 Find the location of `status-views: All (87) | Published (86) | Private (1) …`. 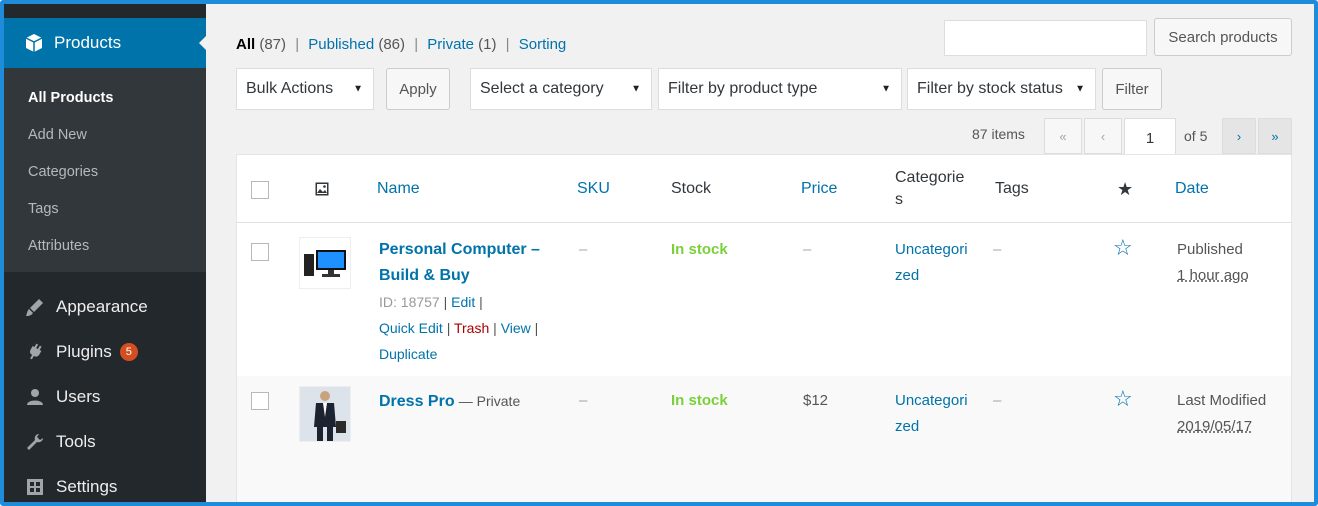

status-views: All (87) | Published (86) | Private (1) … is located at coordinates (401, 44).